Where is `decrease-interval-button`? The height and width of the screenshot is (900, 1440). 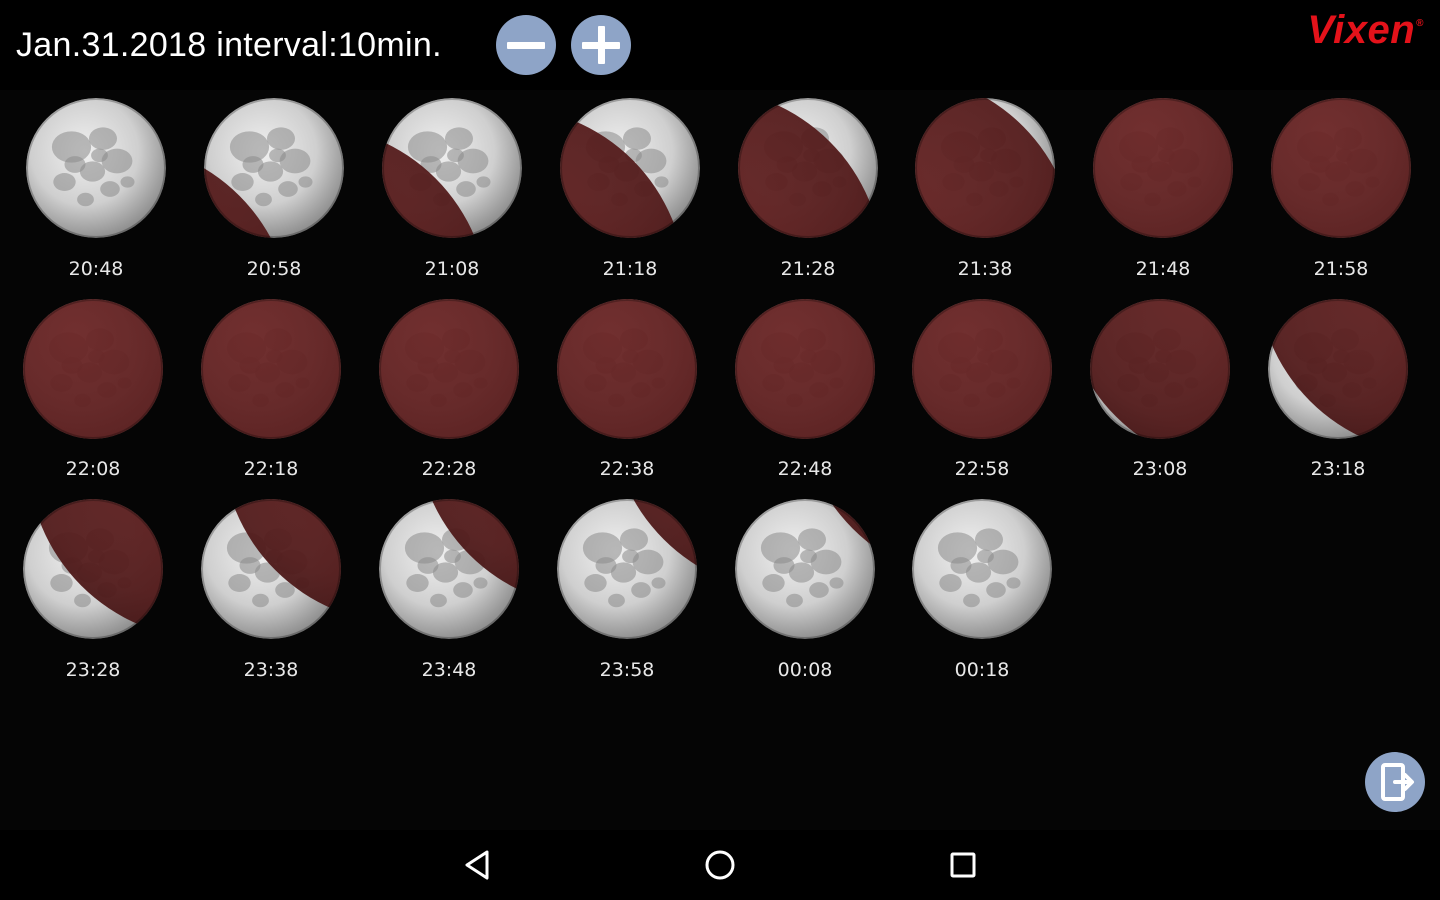 decrease-interval-button is located at coordinates (526, 45).